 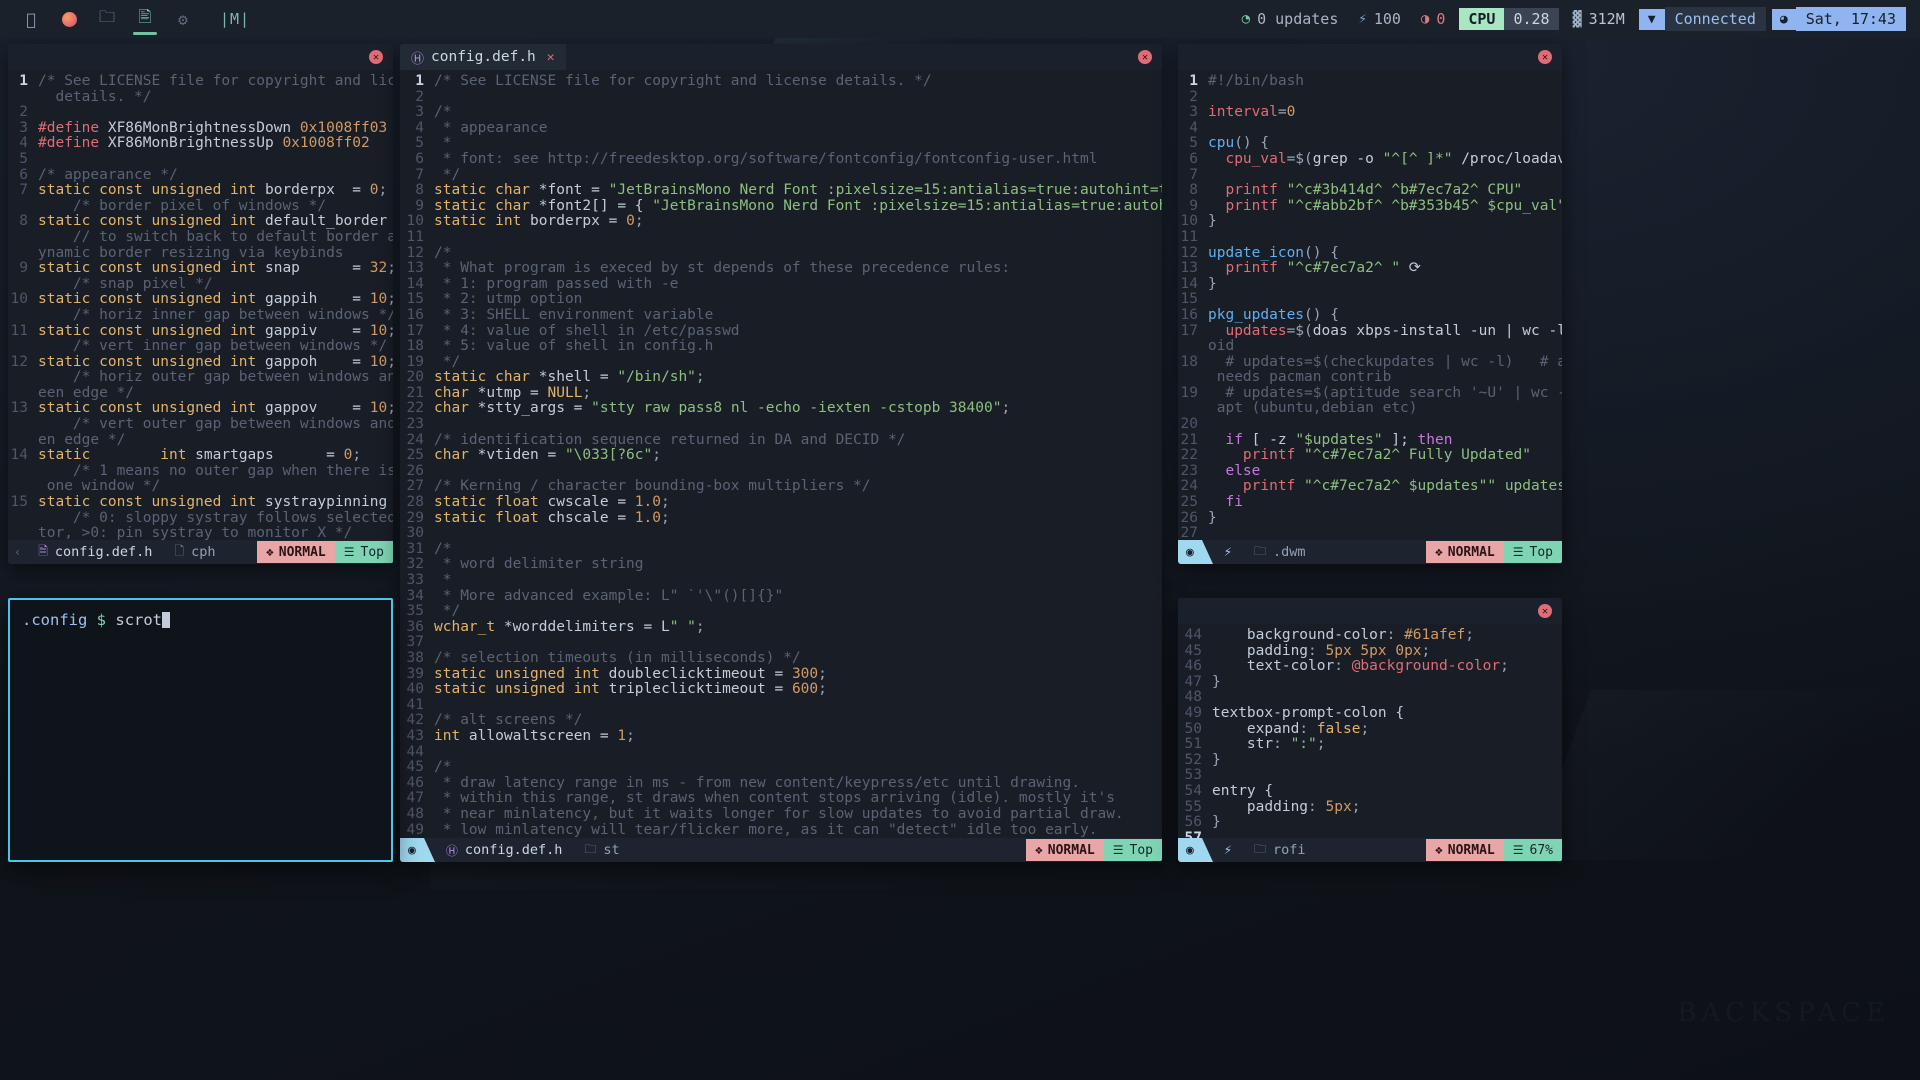 What do you see at coordinates (194, 552) in the screenshot?
I see `left-secondary-segment: 🗋 cph` at bounding box center [194, 552].